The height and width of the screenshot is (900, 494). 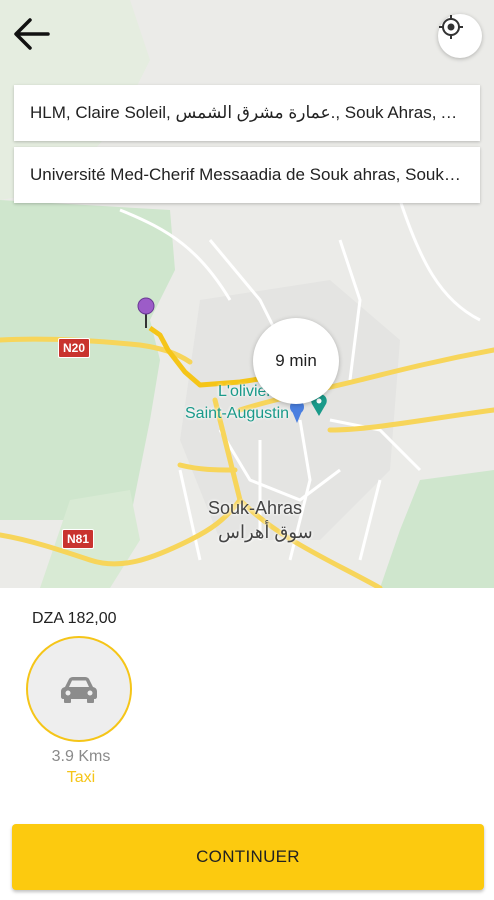 What do you see at coordinates (237, 413) in the screenshot?
I see `place-label-line2: Saint-Augustin` at bounding box center [237, 413].